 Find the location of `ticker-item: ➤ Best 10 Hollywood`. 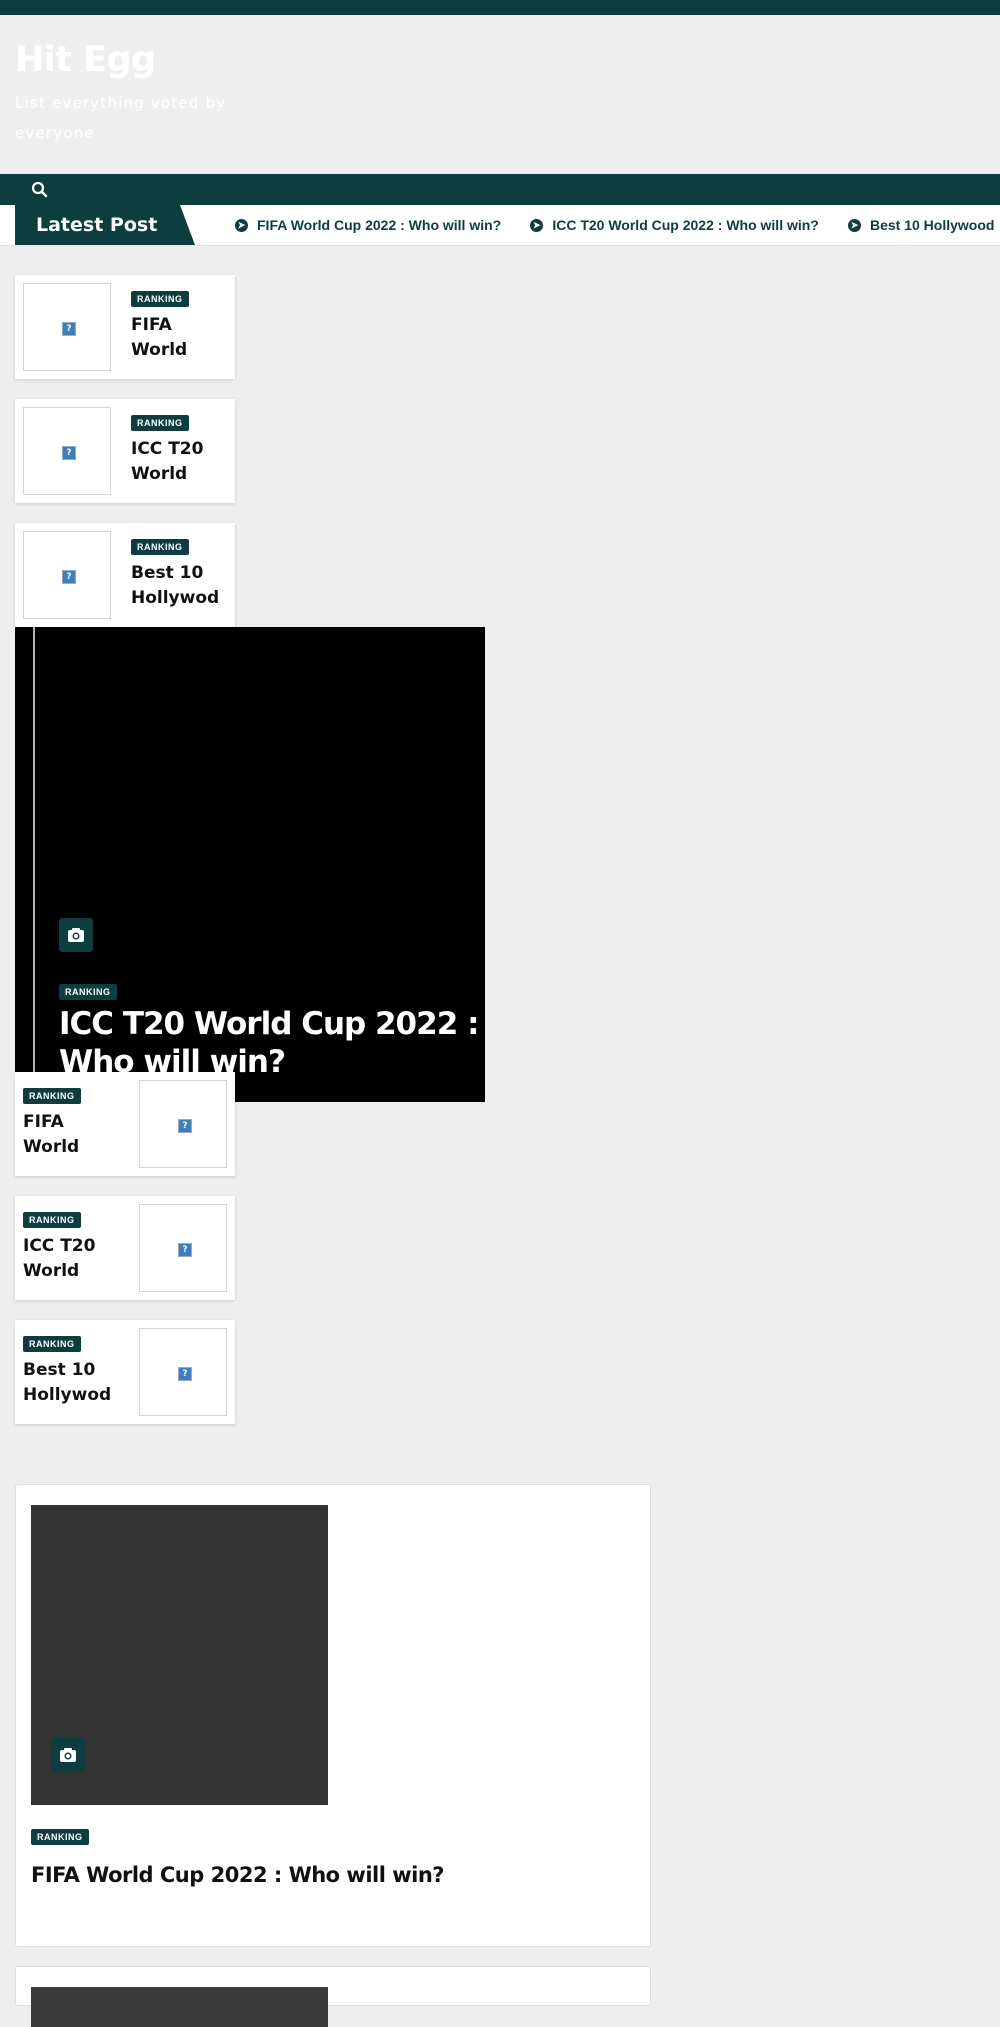

ticker-item: ➤ Best 10 Hollywood is located at coordinates (921, 225).